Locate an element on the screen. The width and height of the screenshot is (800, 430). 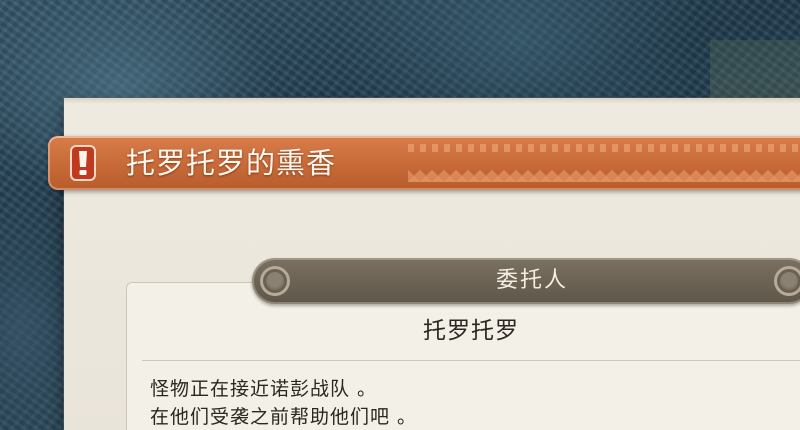
divider is located at coordinates (471, 360).